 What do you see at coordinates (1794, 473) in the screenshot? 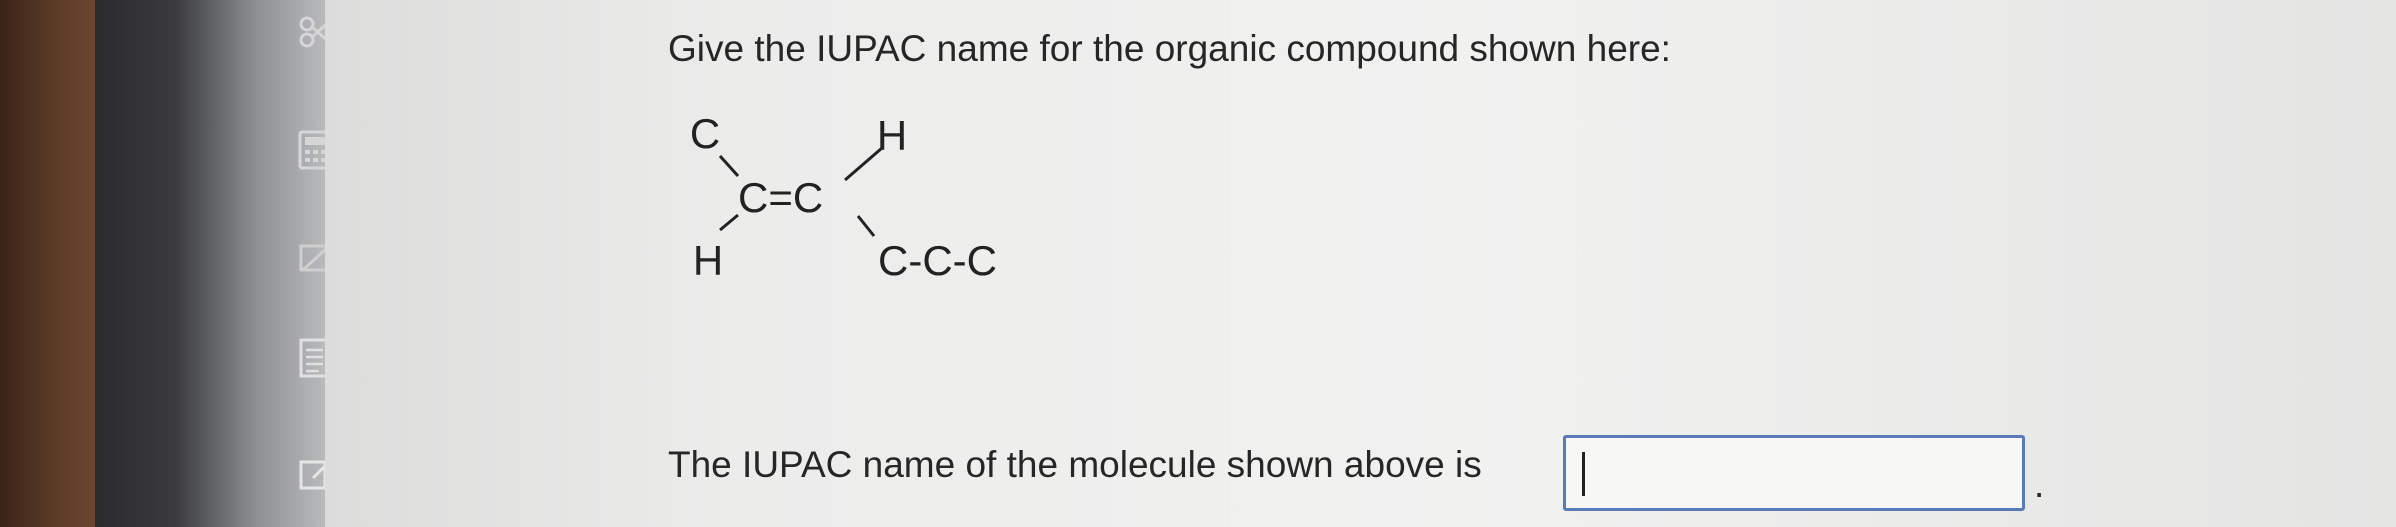
I see `answer-input` at bounding box center [1794, 473].